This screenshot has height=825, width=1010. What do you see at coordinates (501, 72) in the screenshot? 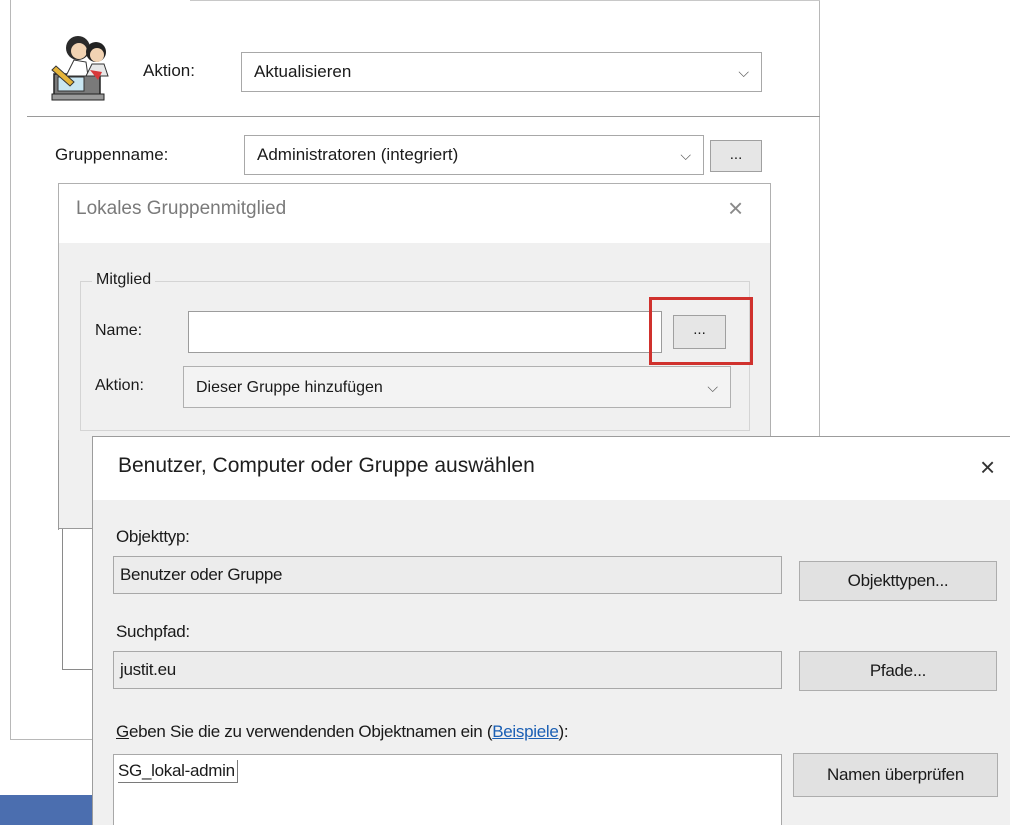
I see `action-combobox: Aktualisieren ⌵` at bounding box center [501, 72].